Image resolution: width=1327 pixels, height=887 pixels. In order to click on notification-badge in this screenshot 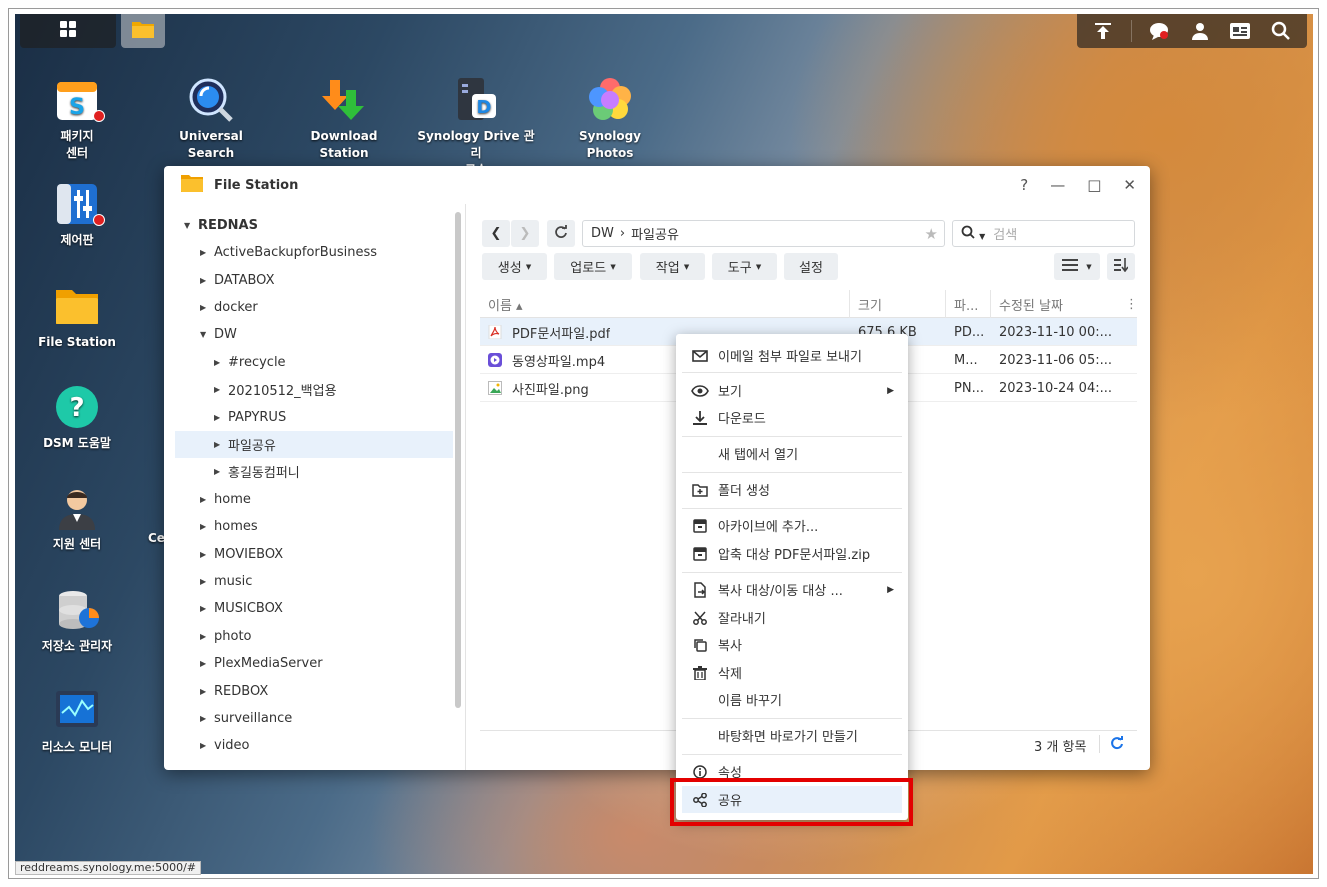, I will do `click(99, 220)`.